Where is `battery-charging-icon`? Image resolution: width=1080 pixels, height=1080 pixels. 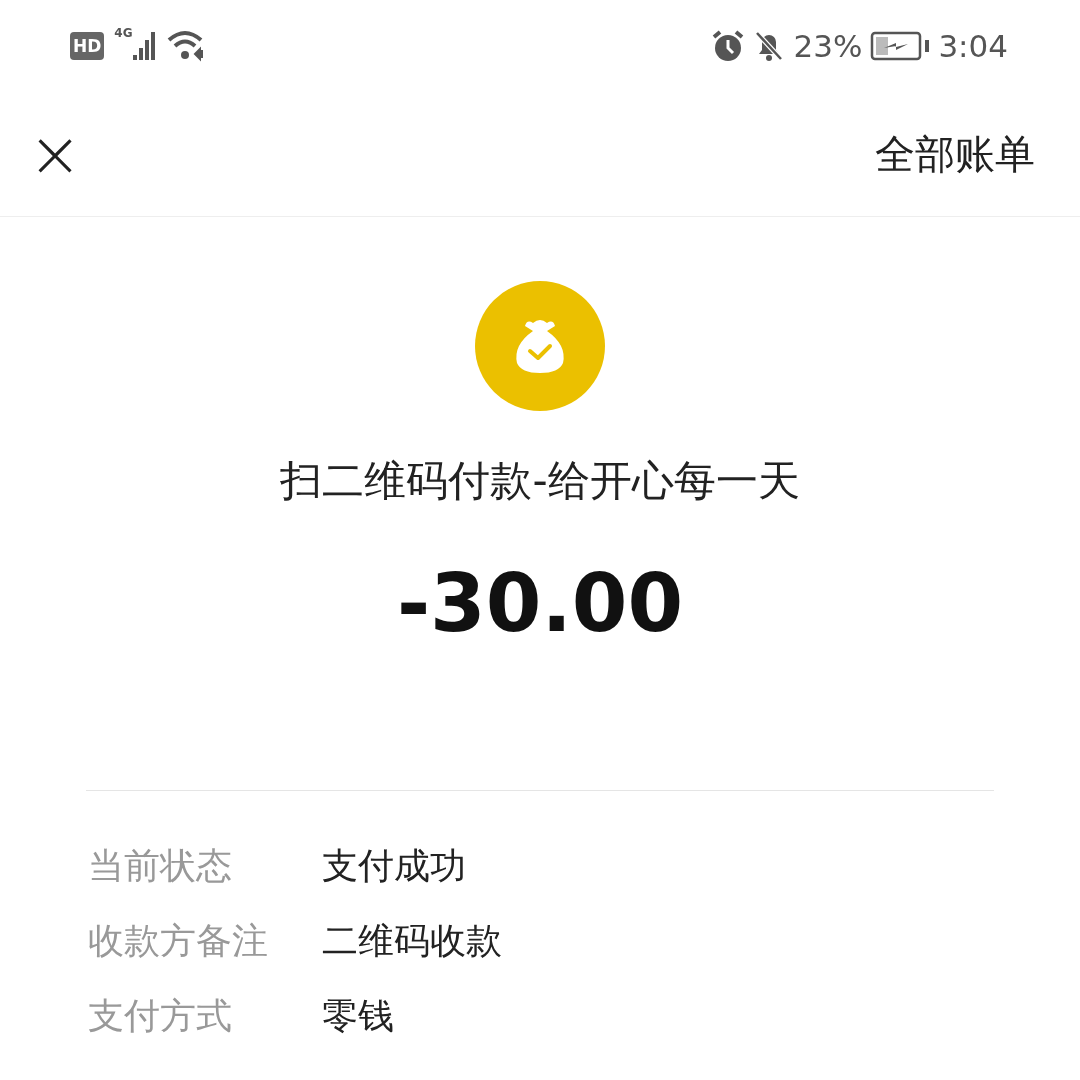 battery-charging-icon is located at coordinates (900, 46).